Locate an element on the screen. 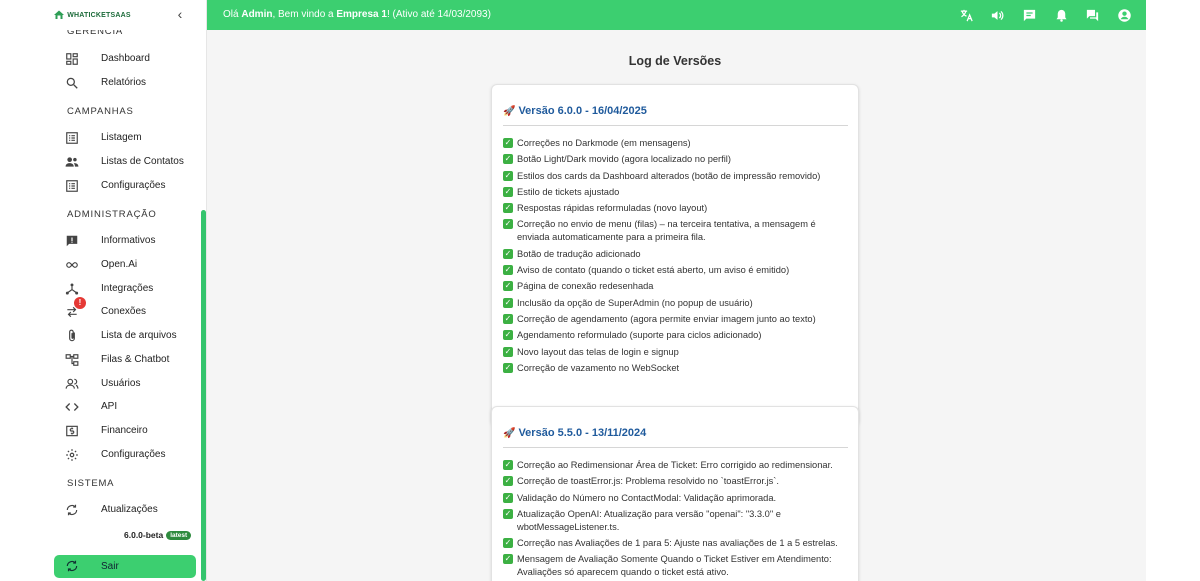 The width and height of the screenshot is (1200, 581). sidebar-item-configuracoes-campanha: Configurações is located at coordinates (125, 186).